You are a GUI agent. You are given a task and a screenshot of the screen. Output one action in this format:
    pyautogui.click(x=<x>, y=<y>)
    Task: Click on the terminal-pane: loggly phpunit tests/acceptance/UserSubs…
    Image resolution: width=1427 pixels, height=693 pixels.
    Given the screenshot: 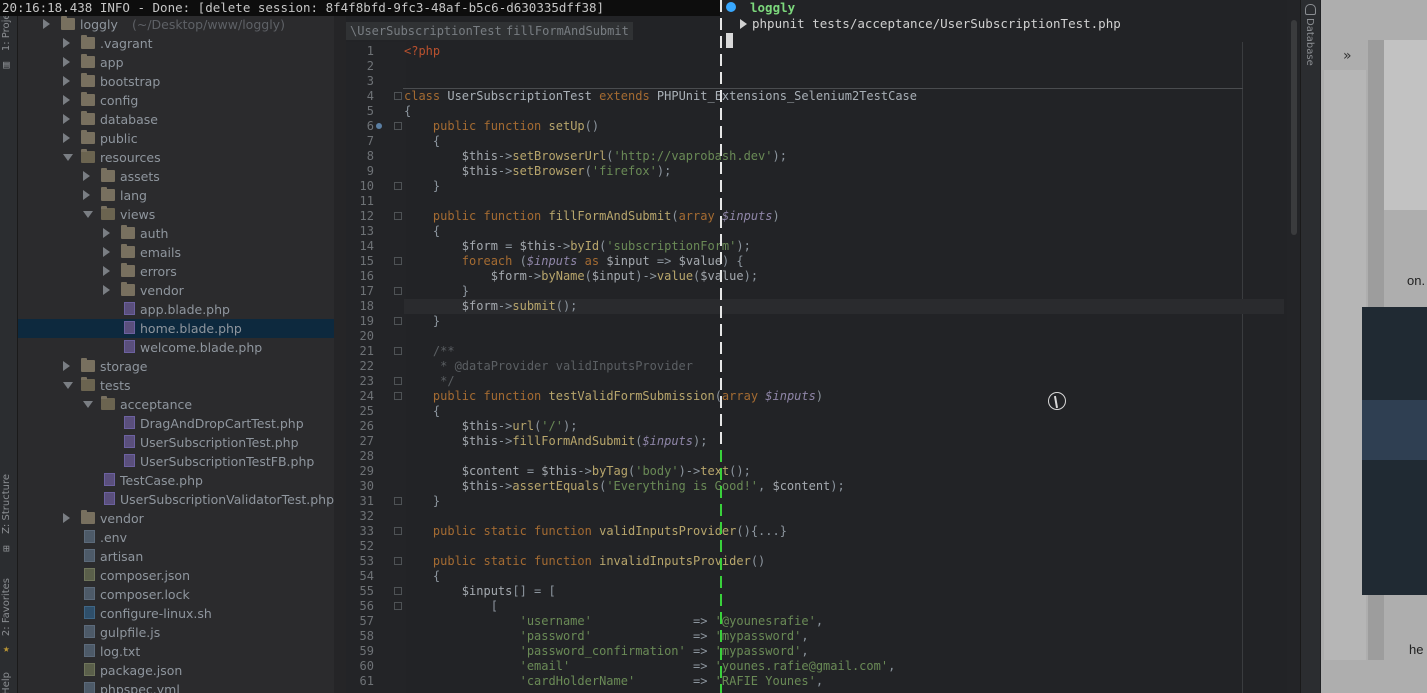 What is the action you would take?
    pyautogui.click(x=1014, y=24)
    